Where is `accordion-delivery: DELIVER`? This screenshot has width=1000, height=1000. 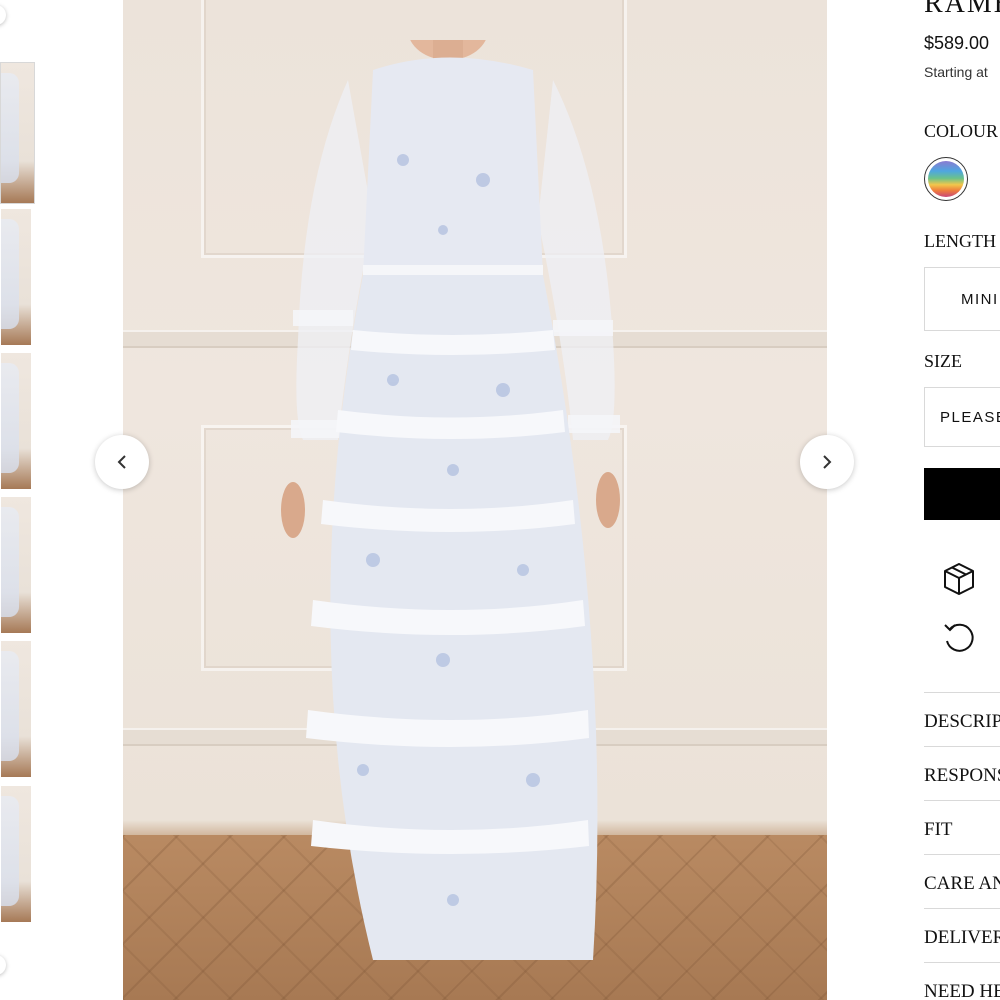
accordion-delivery: DELIVER is located at coordinates (962, 935).